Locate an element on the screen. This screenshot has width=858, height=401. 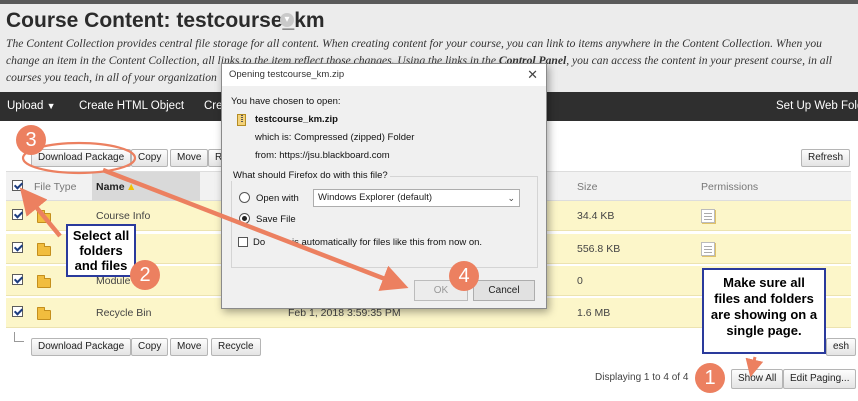
open-with-label: Open with is located at coordinates (277, 198).